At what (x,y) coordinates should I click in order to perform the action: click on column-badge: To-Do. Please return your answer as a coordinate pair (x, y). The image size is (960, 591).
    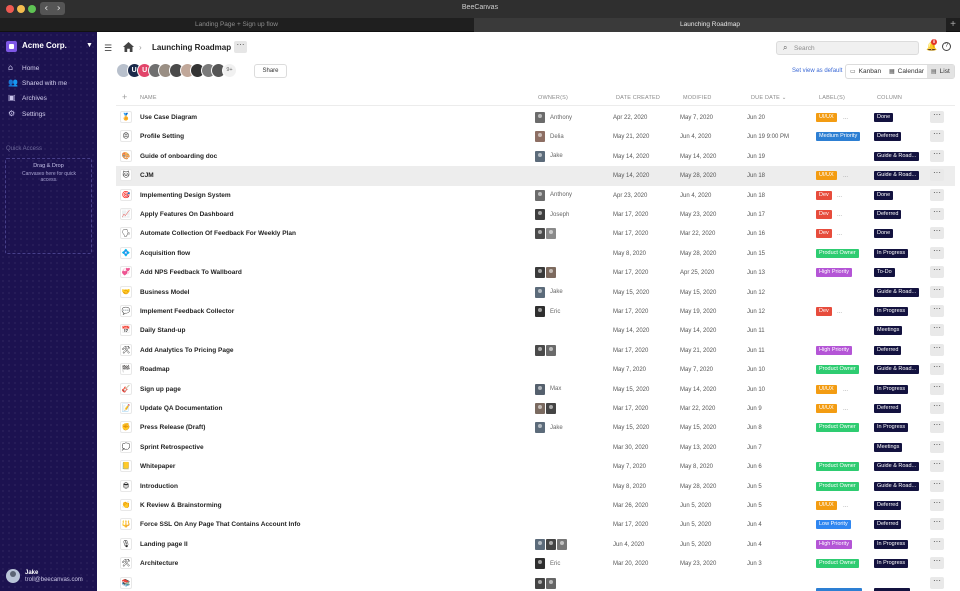
    Looking at the image, I should click on (884, 273).